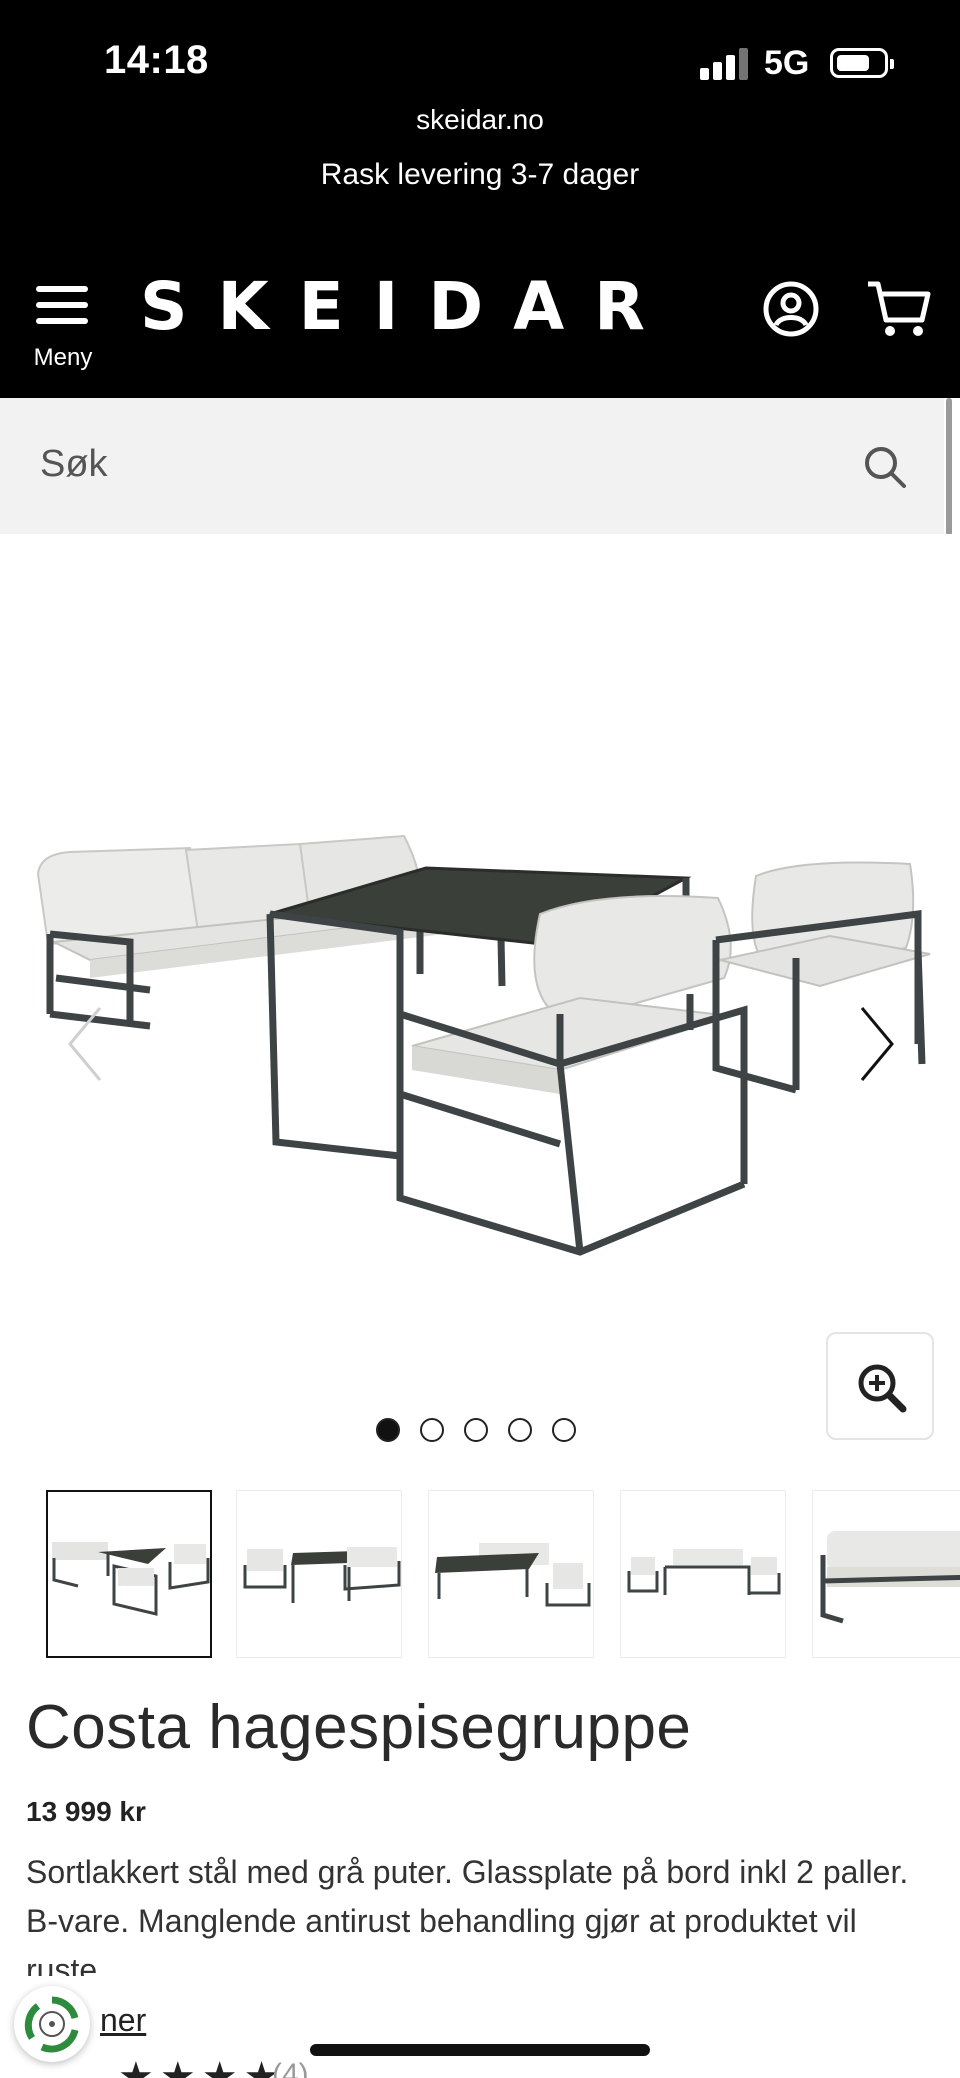 Image resolution: width=960 pixels, height=2078 pixels. What do you see at coordinates (123, 2020) in the screenshot?
I see `read-more-link: ner` at bounding box center [123, 2020].